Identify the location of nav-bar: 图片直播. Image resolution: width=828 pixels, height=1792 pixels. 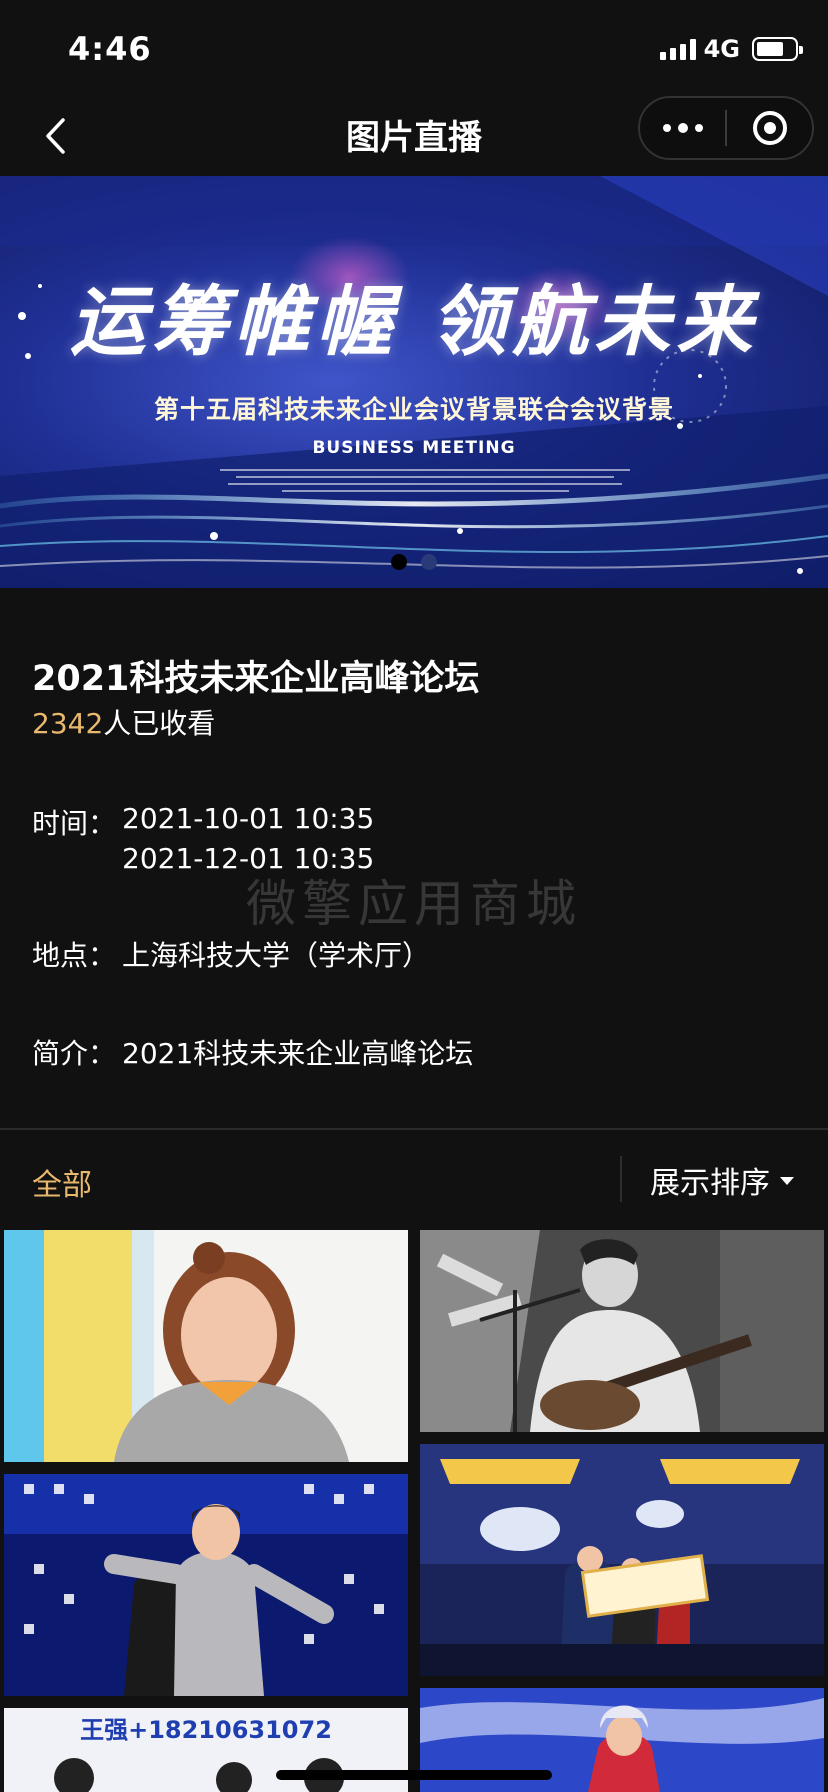
(414, 136).